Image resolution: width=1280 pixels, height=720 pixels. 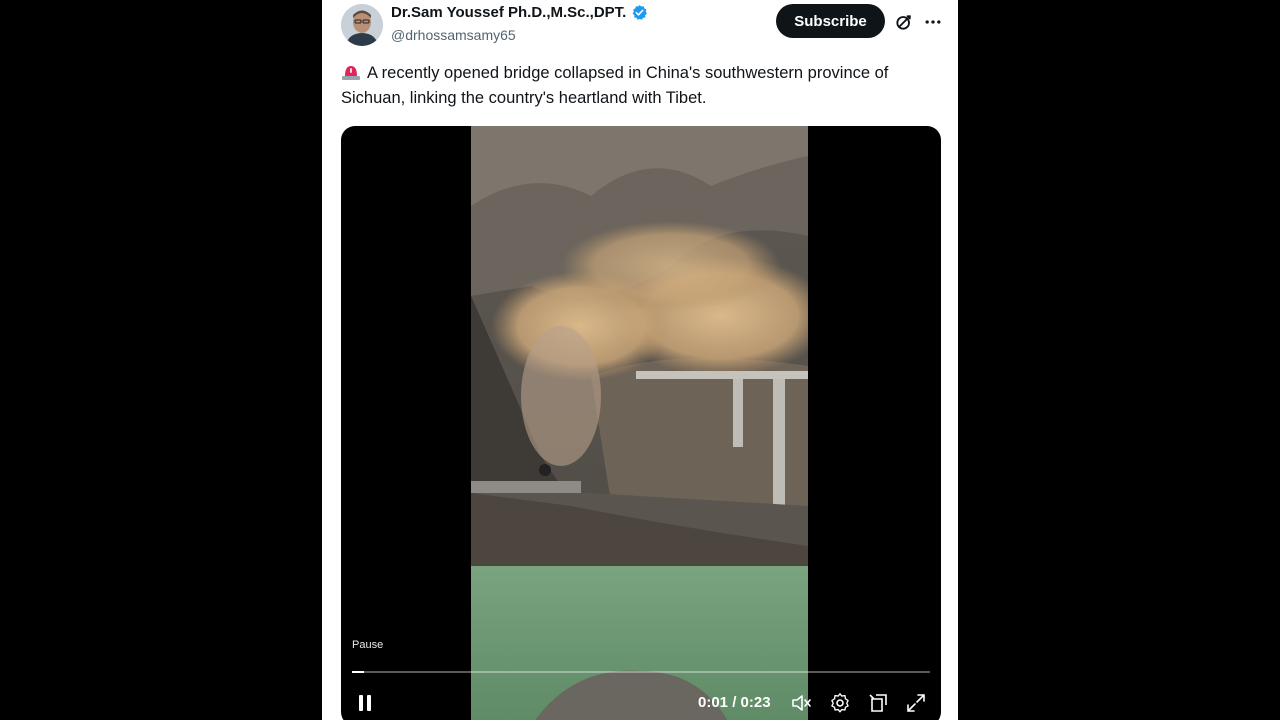 I want to click on avatar-image, so click(x=362, y=25).